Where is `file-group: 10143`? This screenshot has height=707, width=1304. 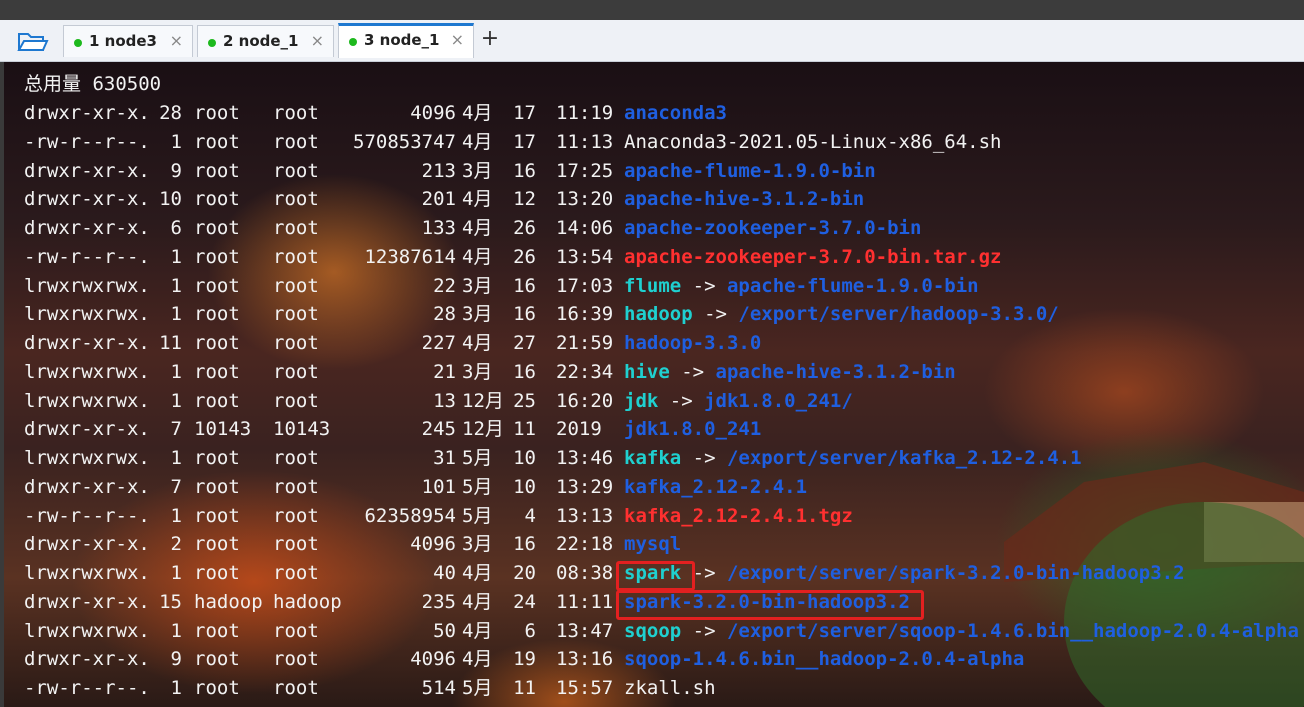
file-group: 10143 is located at coordinates (302, 429).